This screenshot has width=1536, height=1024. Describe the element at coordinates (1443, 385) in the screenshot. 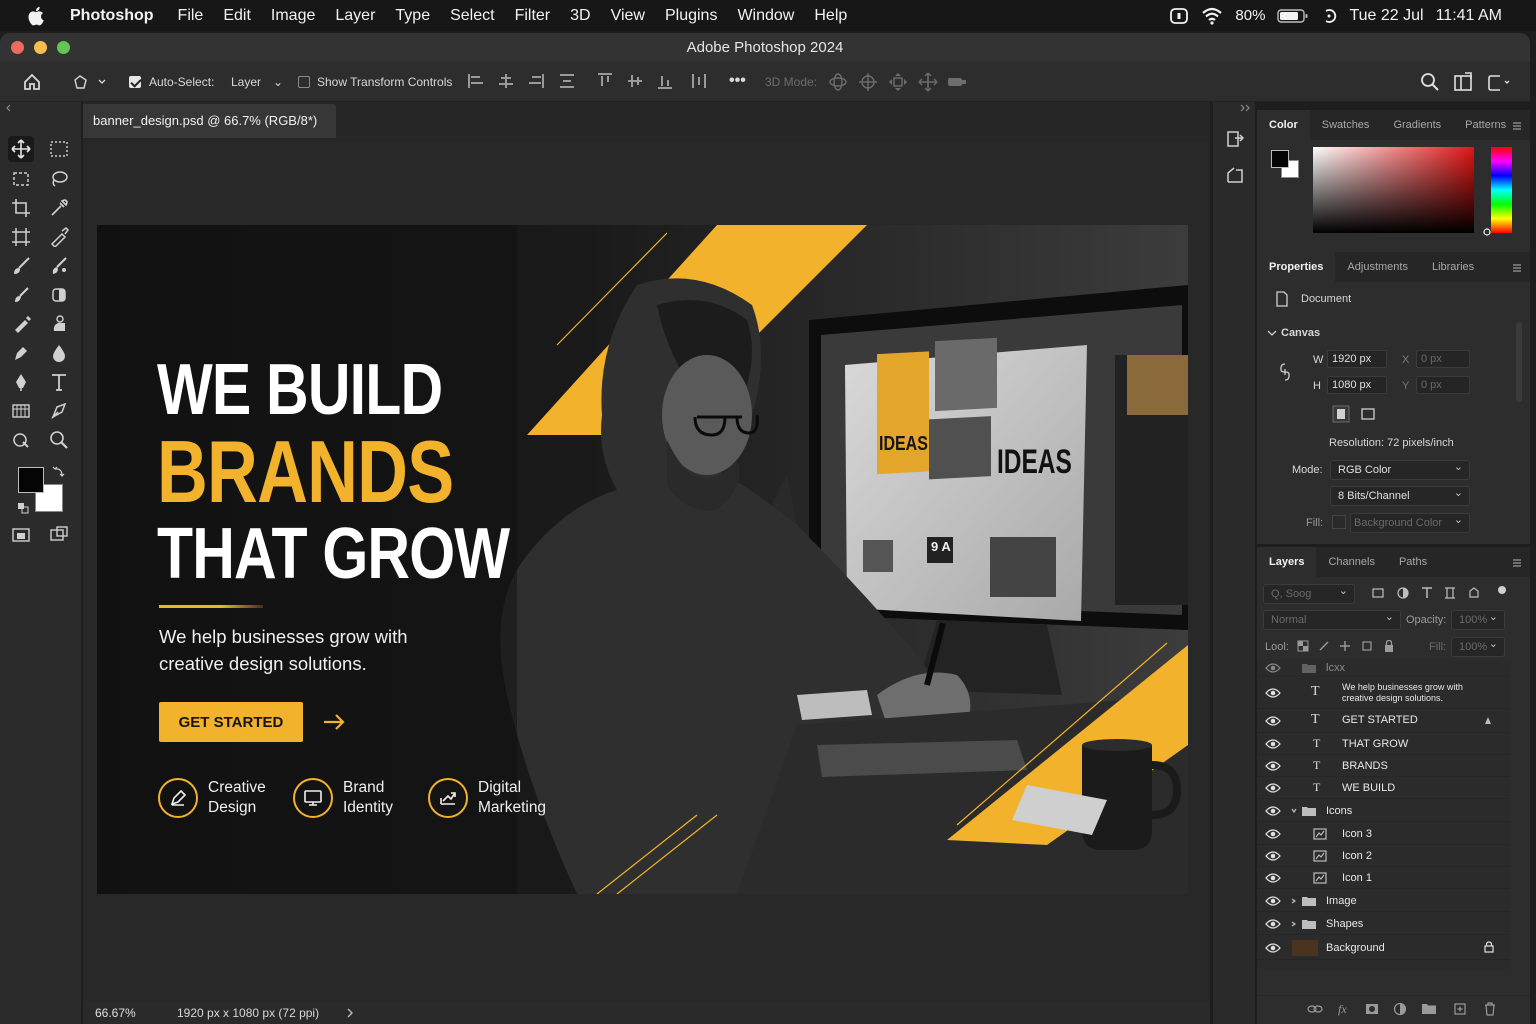

I see `y-field: 0 px` at that location.